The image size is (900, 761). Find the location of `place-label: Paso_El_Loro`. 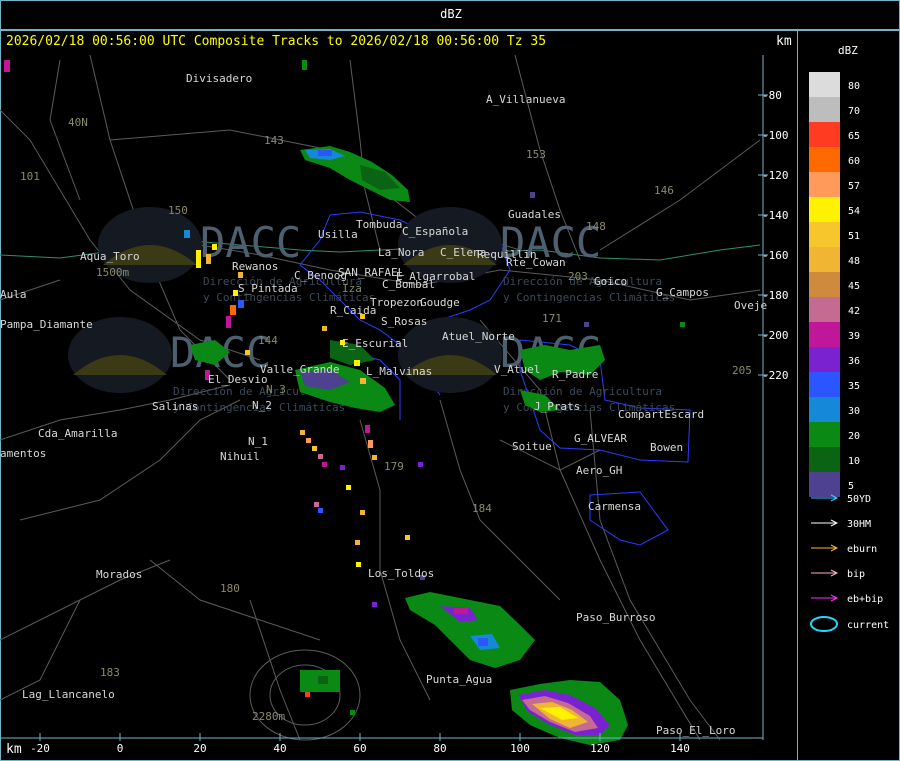

place-label: Paso_El_Loro is located at coordinates (695, 730).